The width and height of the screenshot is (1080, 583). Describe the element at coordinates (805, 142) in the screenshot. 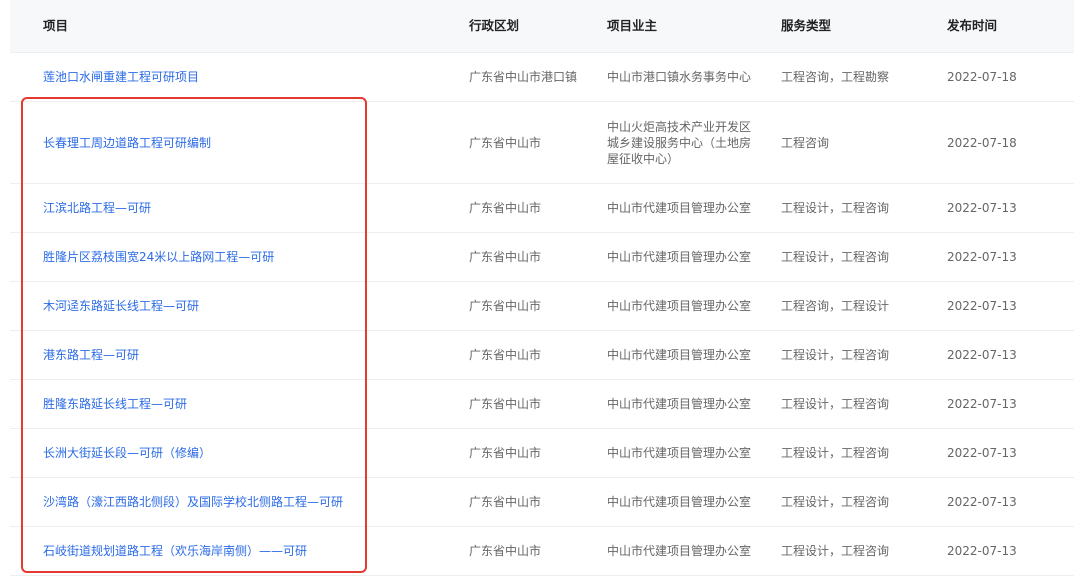

I see `service-cell: 工程咨询` at that location.